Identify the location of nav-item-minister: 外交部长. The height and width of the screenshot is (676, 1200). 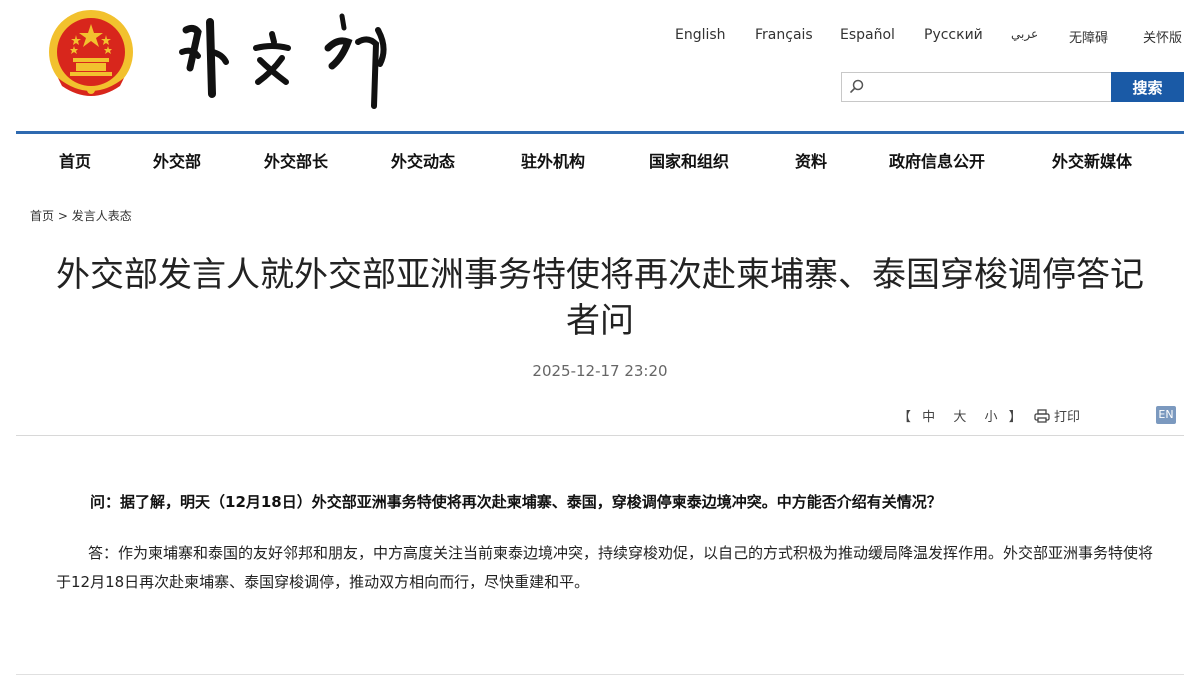
(296, 160).